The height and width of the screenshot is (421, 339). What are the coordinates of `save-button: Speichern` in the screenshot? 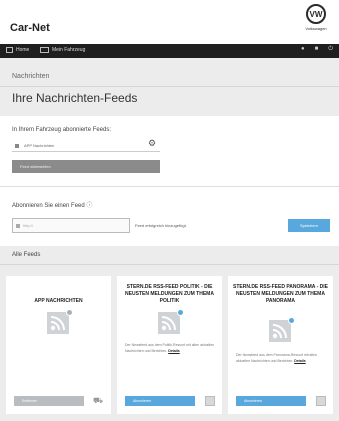 It's located at (309, 225).